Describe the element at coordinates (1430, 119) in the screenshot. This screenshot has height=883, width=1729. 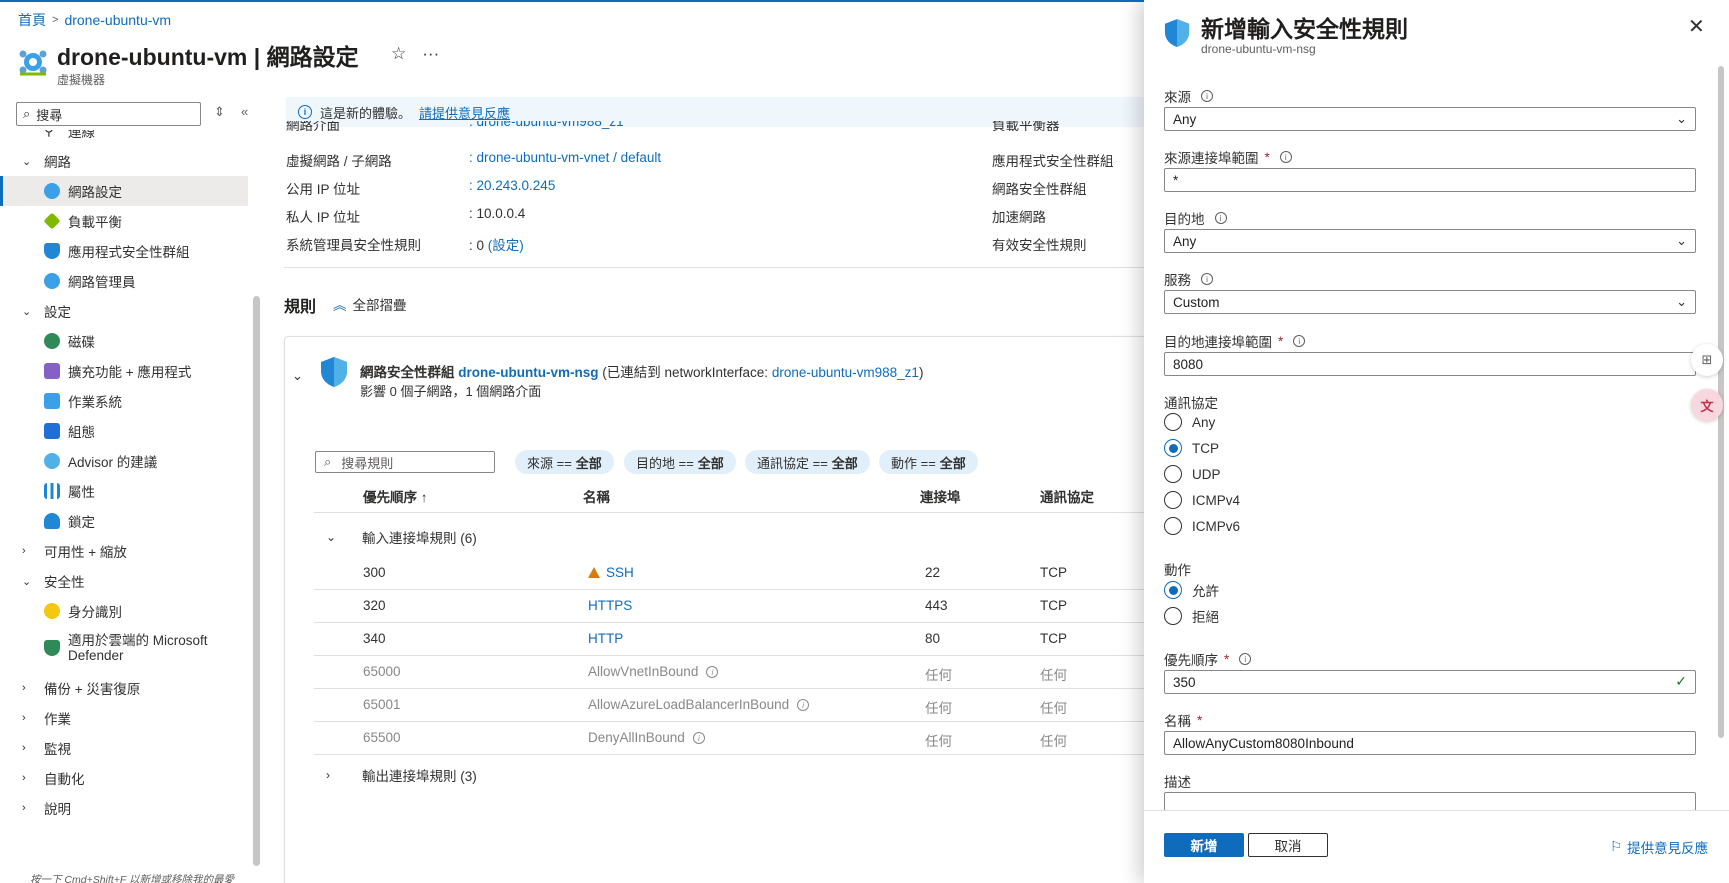
I see `source-select: Any ⌄` at that location.